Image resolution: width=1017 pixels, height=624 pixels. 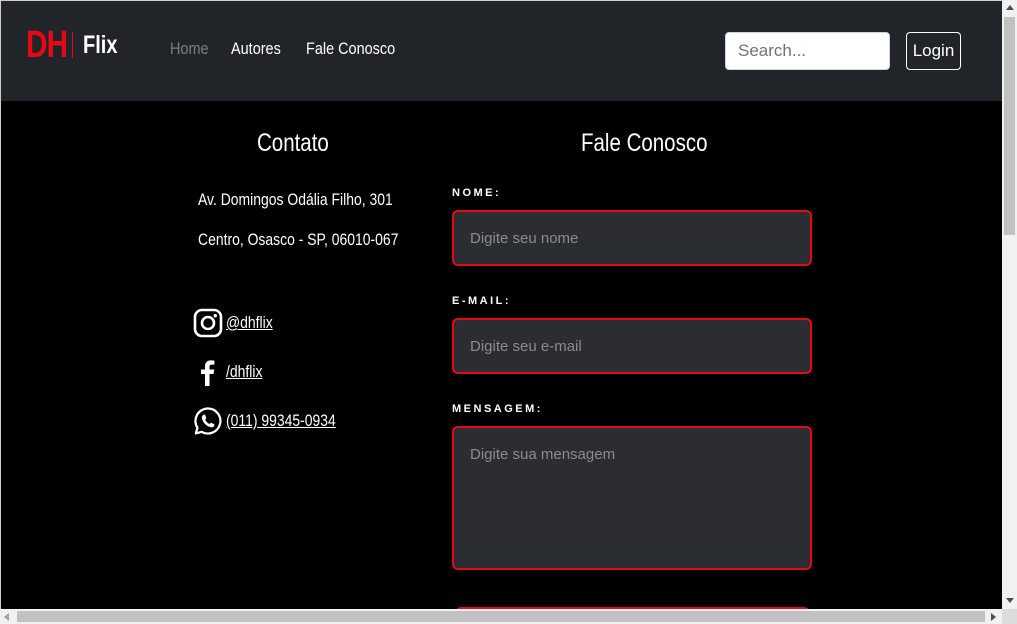 I want to click on nav-links: Home Autores Fale Conosco, so click(x=298, y=49).